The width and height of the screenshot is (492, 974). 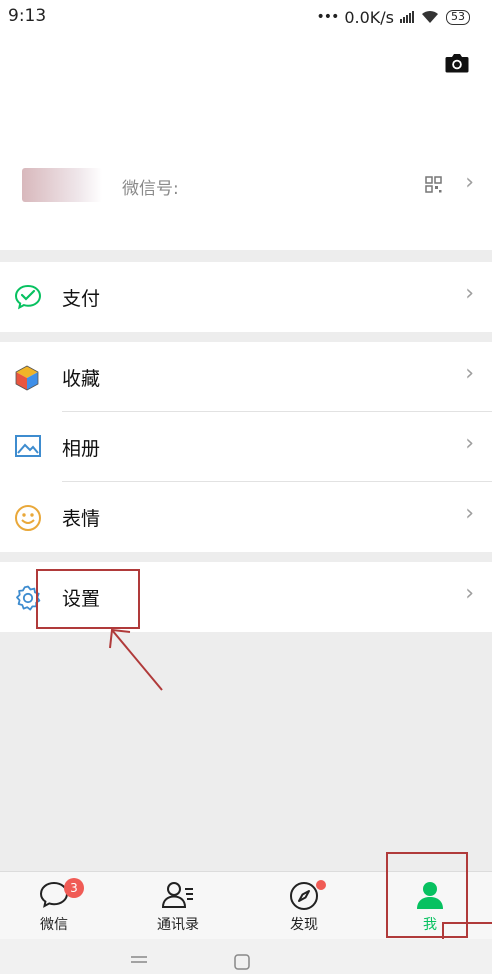 What do you see at coordinates (139, 961) in the screenshot?
I see `menu-icon` at bounding box center [139, 961].